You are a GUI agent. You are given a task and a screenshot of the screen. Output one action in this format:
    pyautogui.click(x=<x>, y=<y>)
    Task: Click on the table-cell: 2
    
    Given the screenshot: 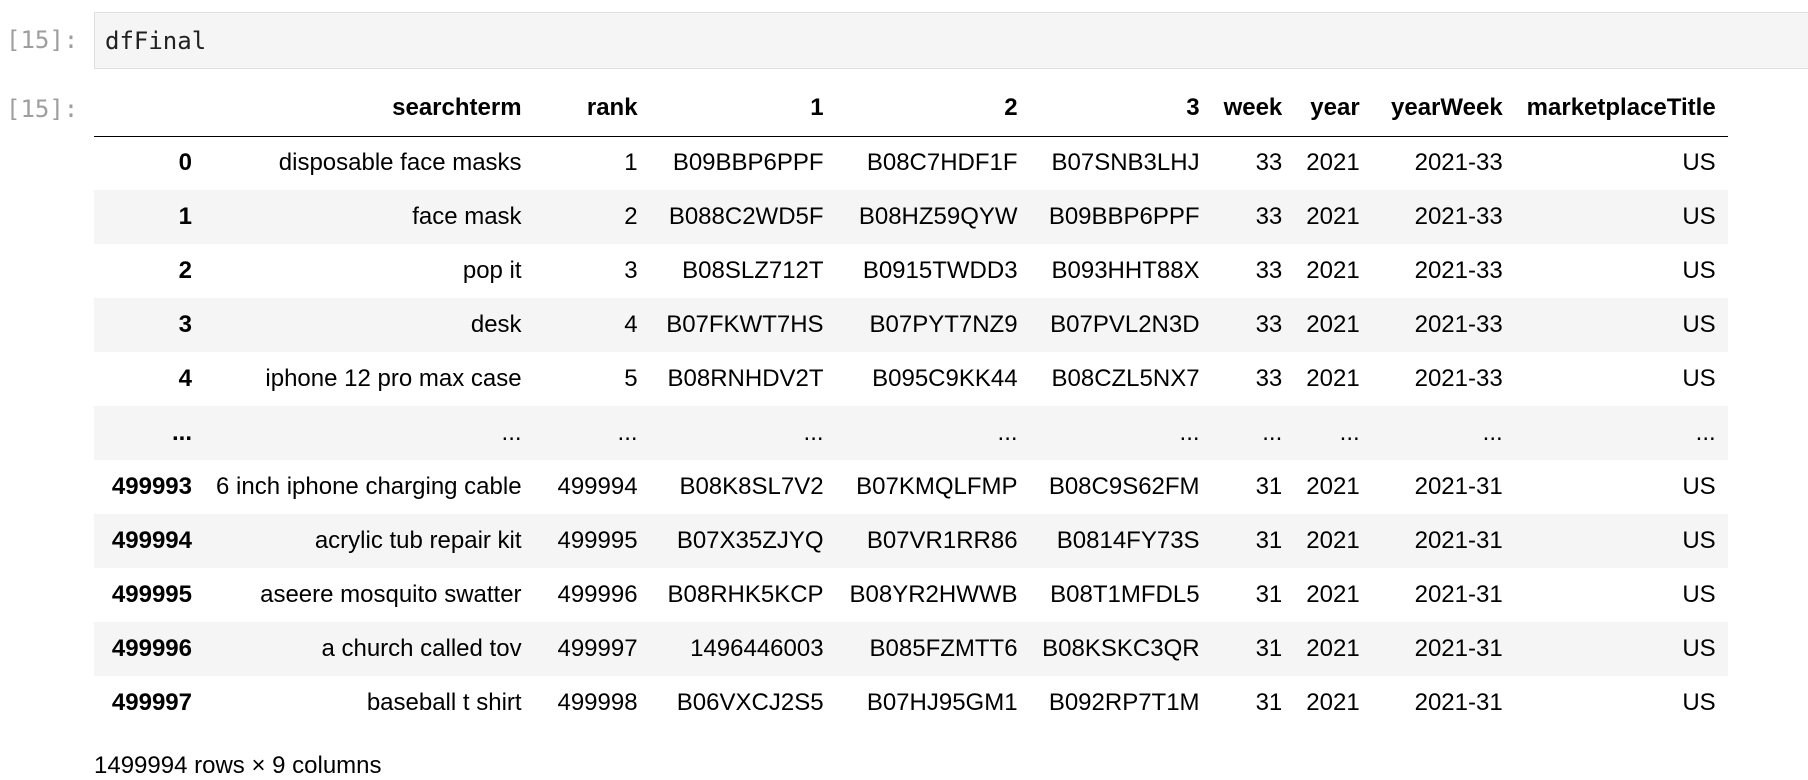 What is the action you would take?
    pyautogui.click(x=631, y=216)
    